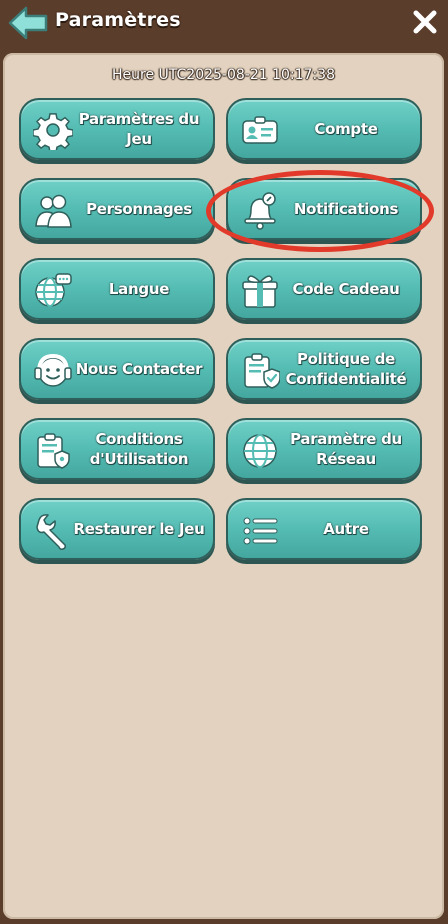 The height and width of the screenshot is (924, 448). Describe the element at coordinates (346, 529) in the screenshot. I see `other-label: Autre` at that location.